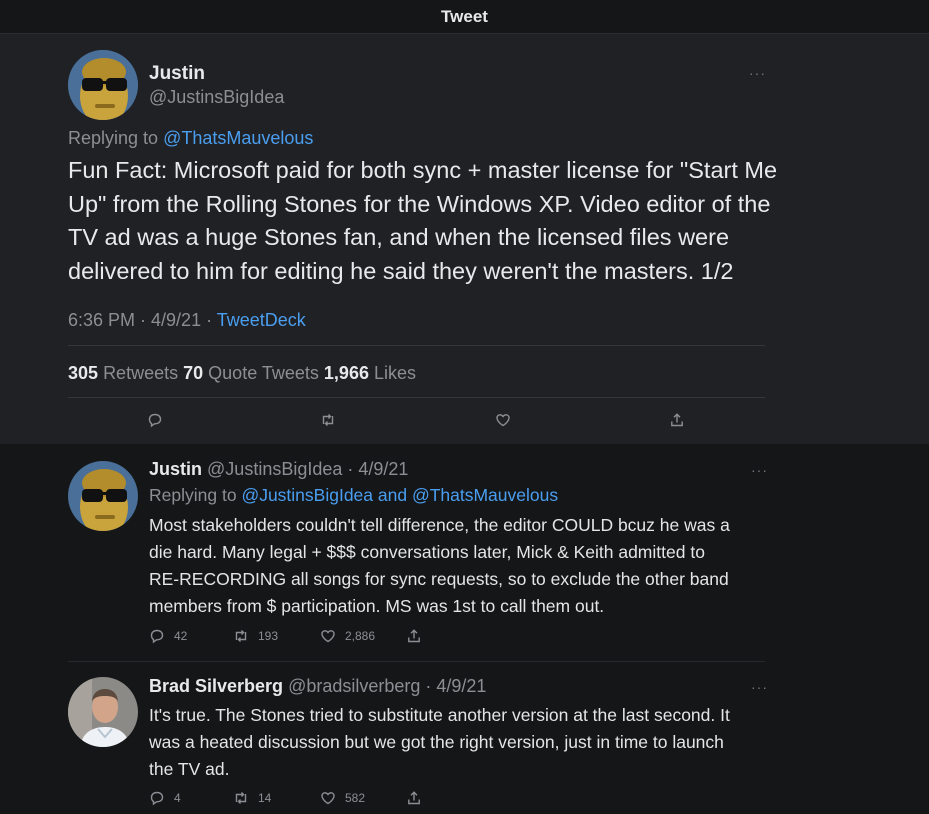 Image resolution: width=929 pixels, height=814 pixels. Describe the element at coordinates (238, 138) in the screenshot. I see `replying-to-link: @ThatsMauvelous` at that location.